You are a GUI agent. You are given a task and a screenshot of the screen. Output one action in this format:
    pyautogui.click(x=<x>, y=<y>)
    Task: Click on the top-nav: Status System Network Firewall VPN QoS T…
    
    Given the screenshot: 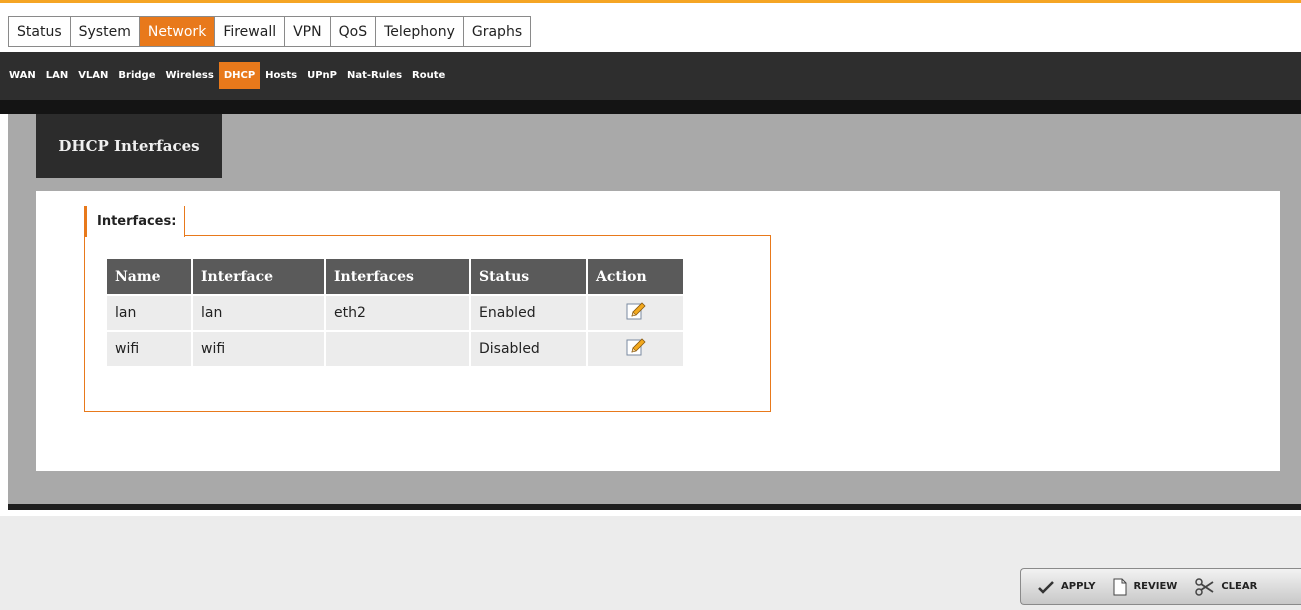 What is the action you would take?
    pyautogui.click(x=270, y=31)
    